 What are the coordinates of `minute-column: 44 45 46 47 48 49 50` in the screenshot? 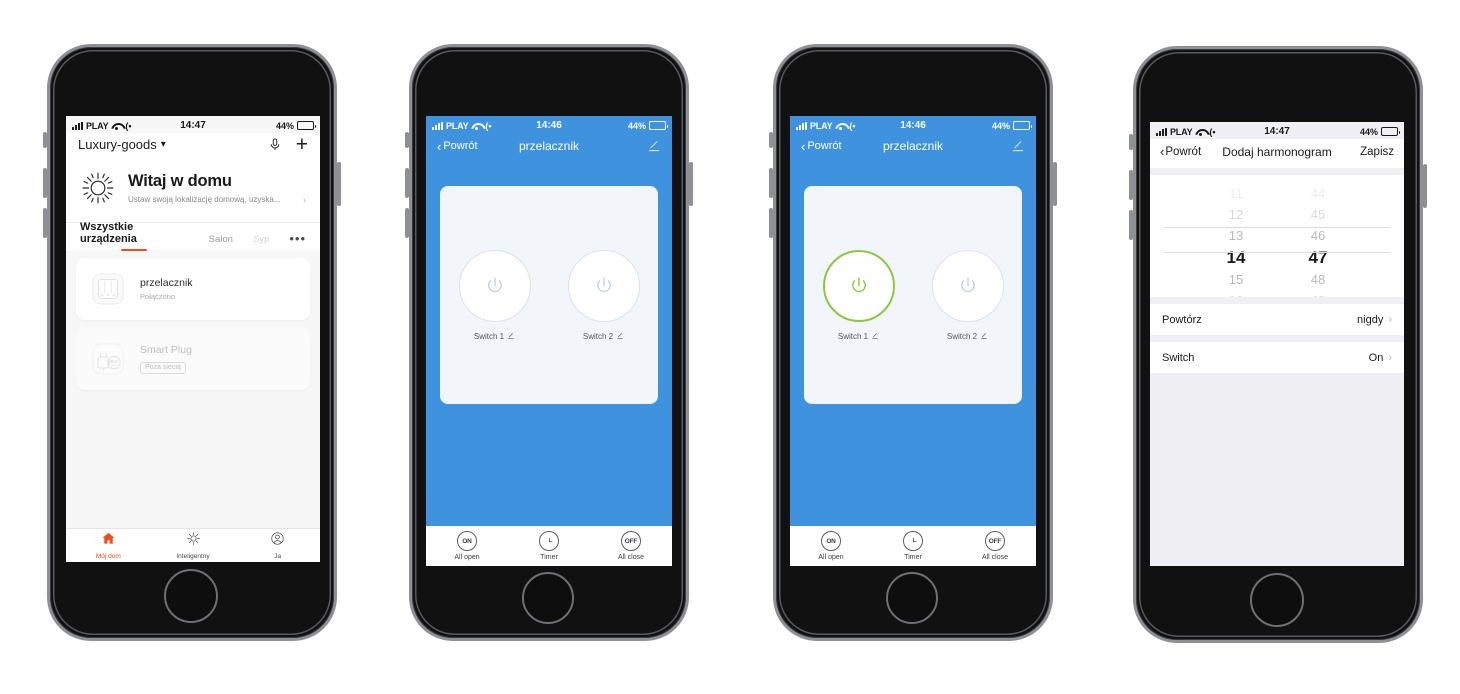 It's located at (1318, 240).